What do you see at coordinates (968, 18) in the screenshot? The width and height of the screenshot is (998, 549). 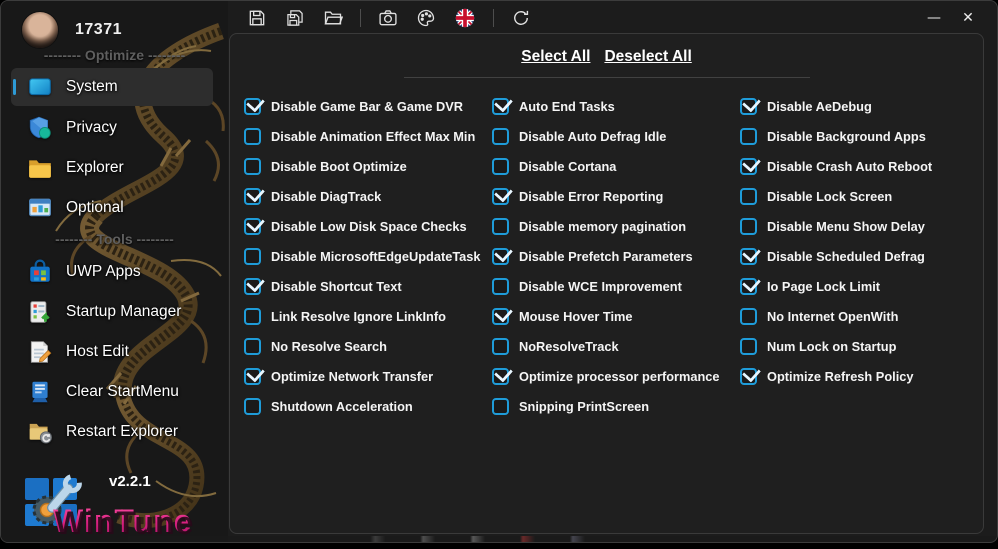 I see `close-button: ✕` at bounding box center [968, 18].